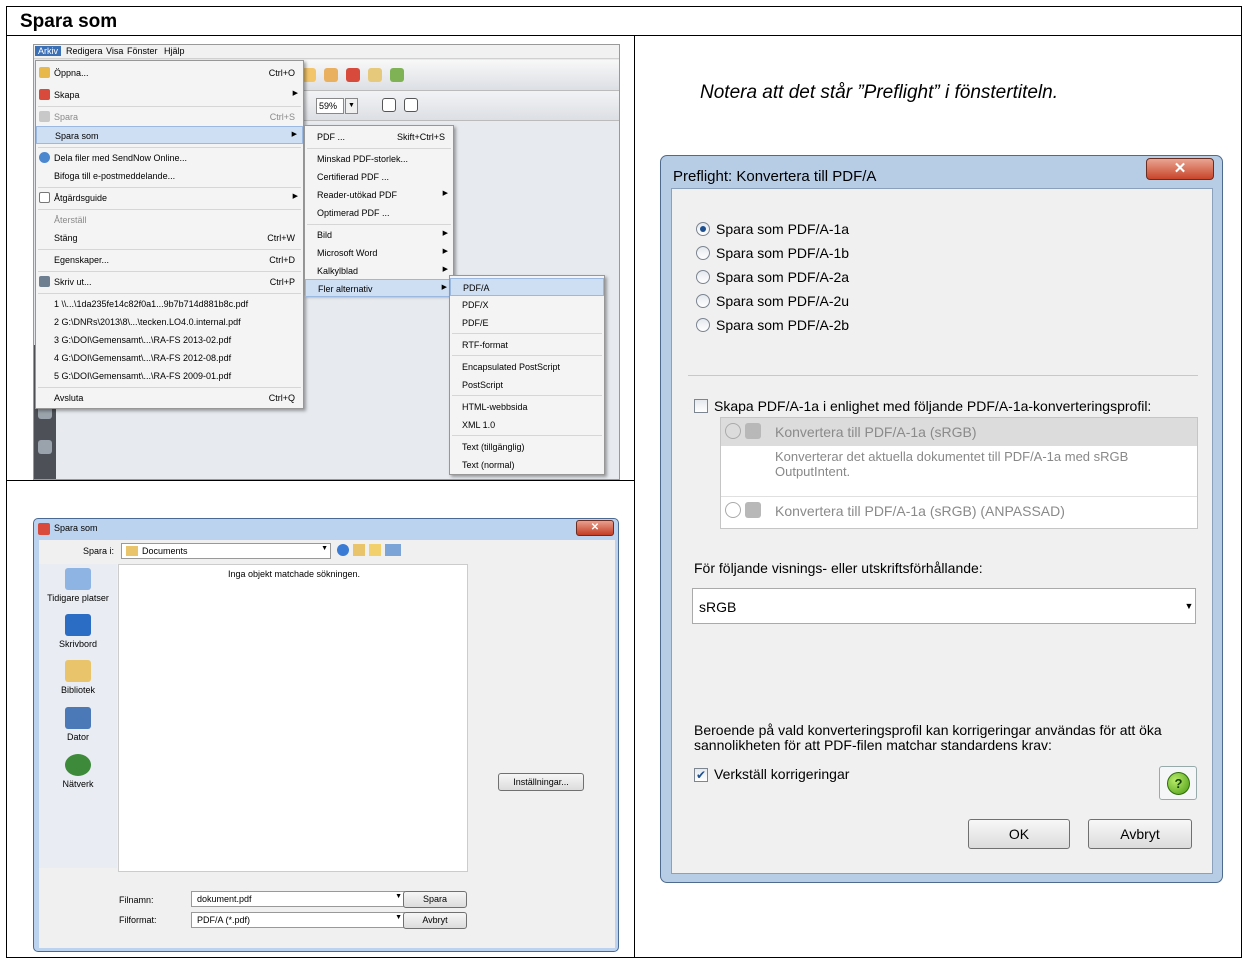 This screenshot has height=962, width=1245. What do you see at coordinates (359, 550) in the screenshot?
I see `up-folder-icon` at bounding box center [359, 550].